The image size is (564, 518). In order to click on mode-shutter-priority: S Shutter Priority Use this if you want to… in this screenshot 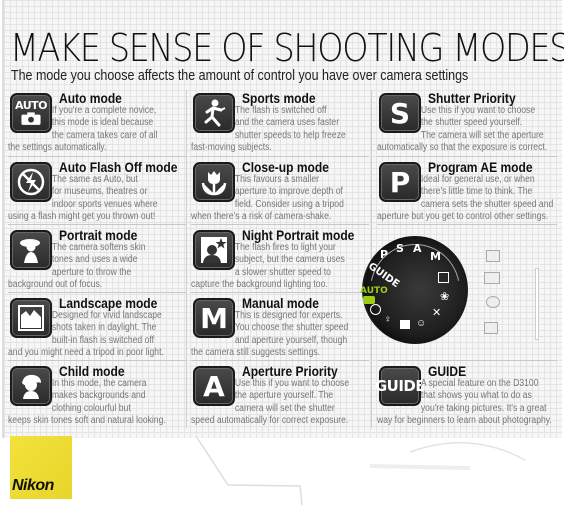, I will do `click(467, 122)`.